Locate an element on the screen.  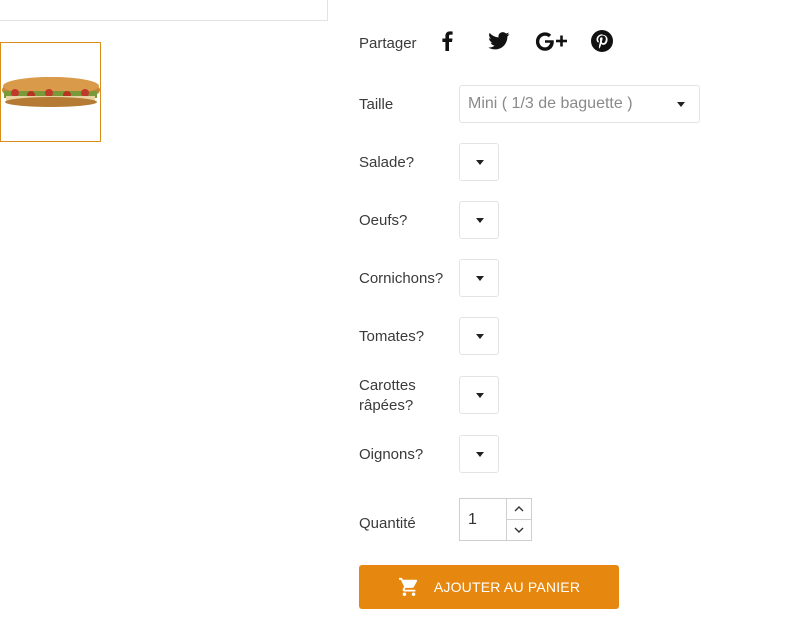
quantity-stepper: 1 is located at coordinates (495, 519).